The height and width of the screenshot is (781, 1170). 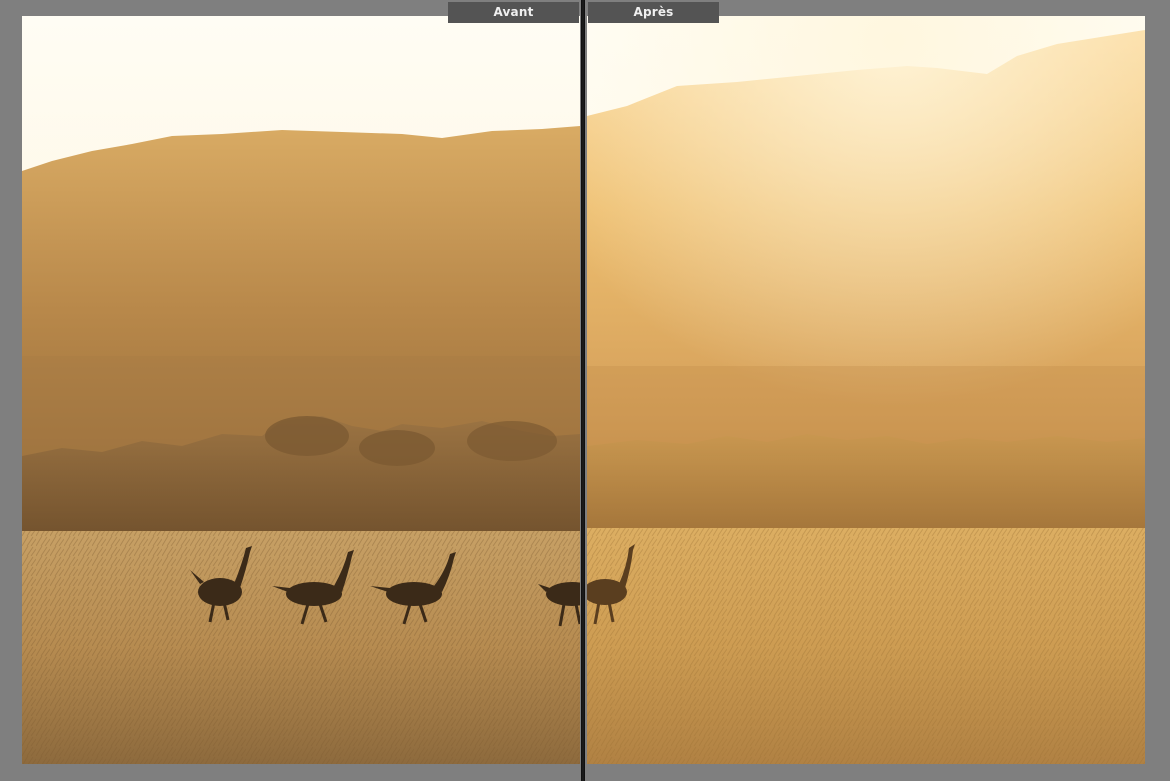 I want to click on after-label-tab: Après, so click(x=653, y=12).